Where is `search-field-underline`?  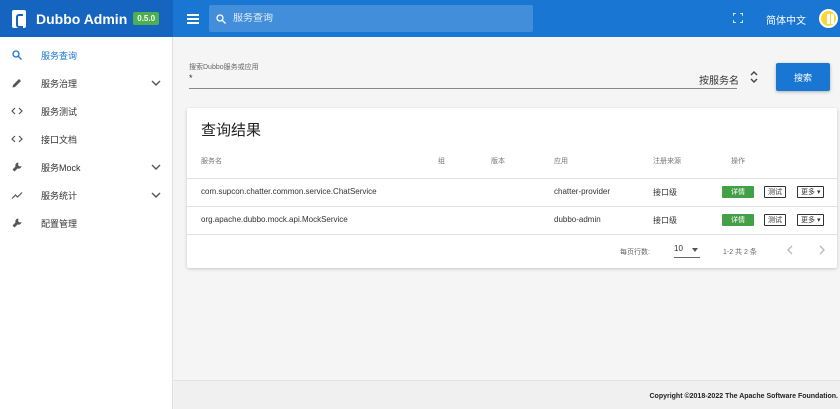
search-field-underline is located at coordinates (463, 88).